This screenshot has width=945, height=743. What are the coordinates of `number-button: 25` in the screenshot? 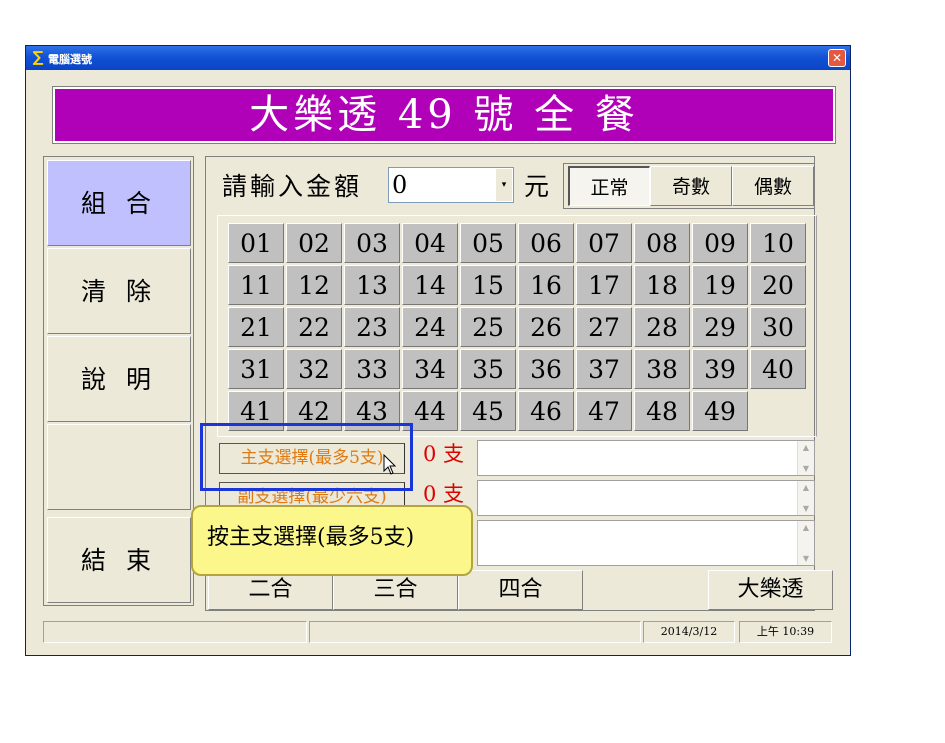 It's located at (488, 327).